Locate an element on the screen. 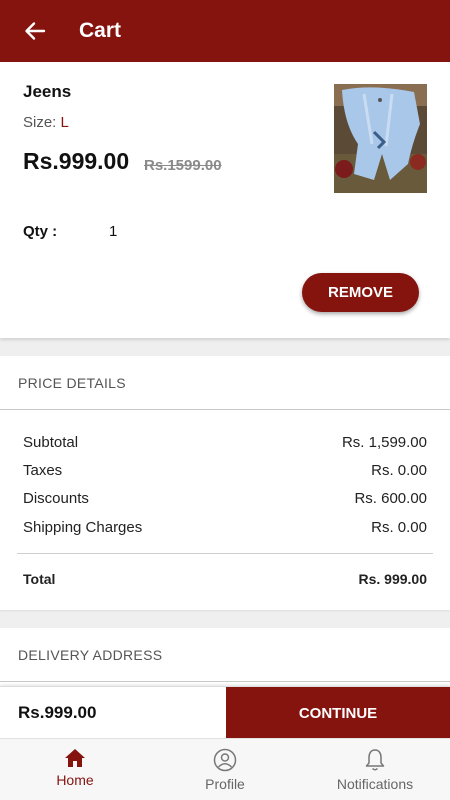 The image size is (450, 800). price-row-discounts: Discounts Rs. 600.00 is located at coordinates (225, 498).